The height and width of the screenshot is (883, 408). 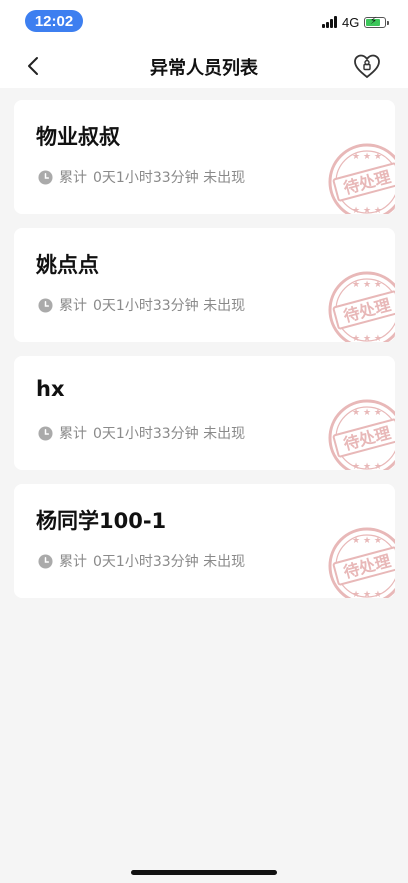 I want to click on list-item: 物业叔叔 累计 0天1小时33分钟 未出现 ★ ★ ★ ★ ★ ★ 待处理, so click(x=204, y=157).